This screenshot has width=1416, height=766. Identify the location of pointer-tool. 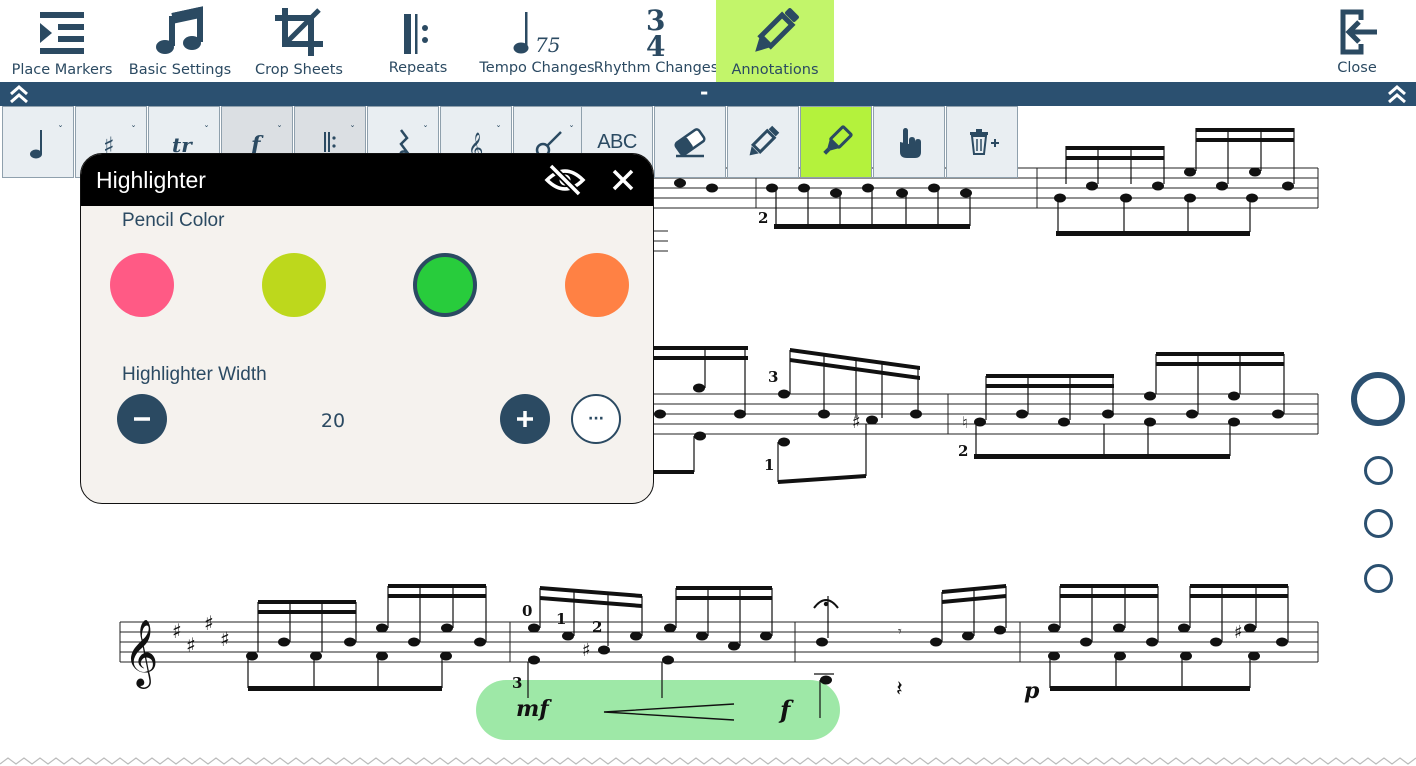
(909, 142).